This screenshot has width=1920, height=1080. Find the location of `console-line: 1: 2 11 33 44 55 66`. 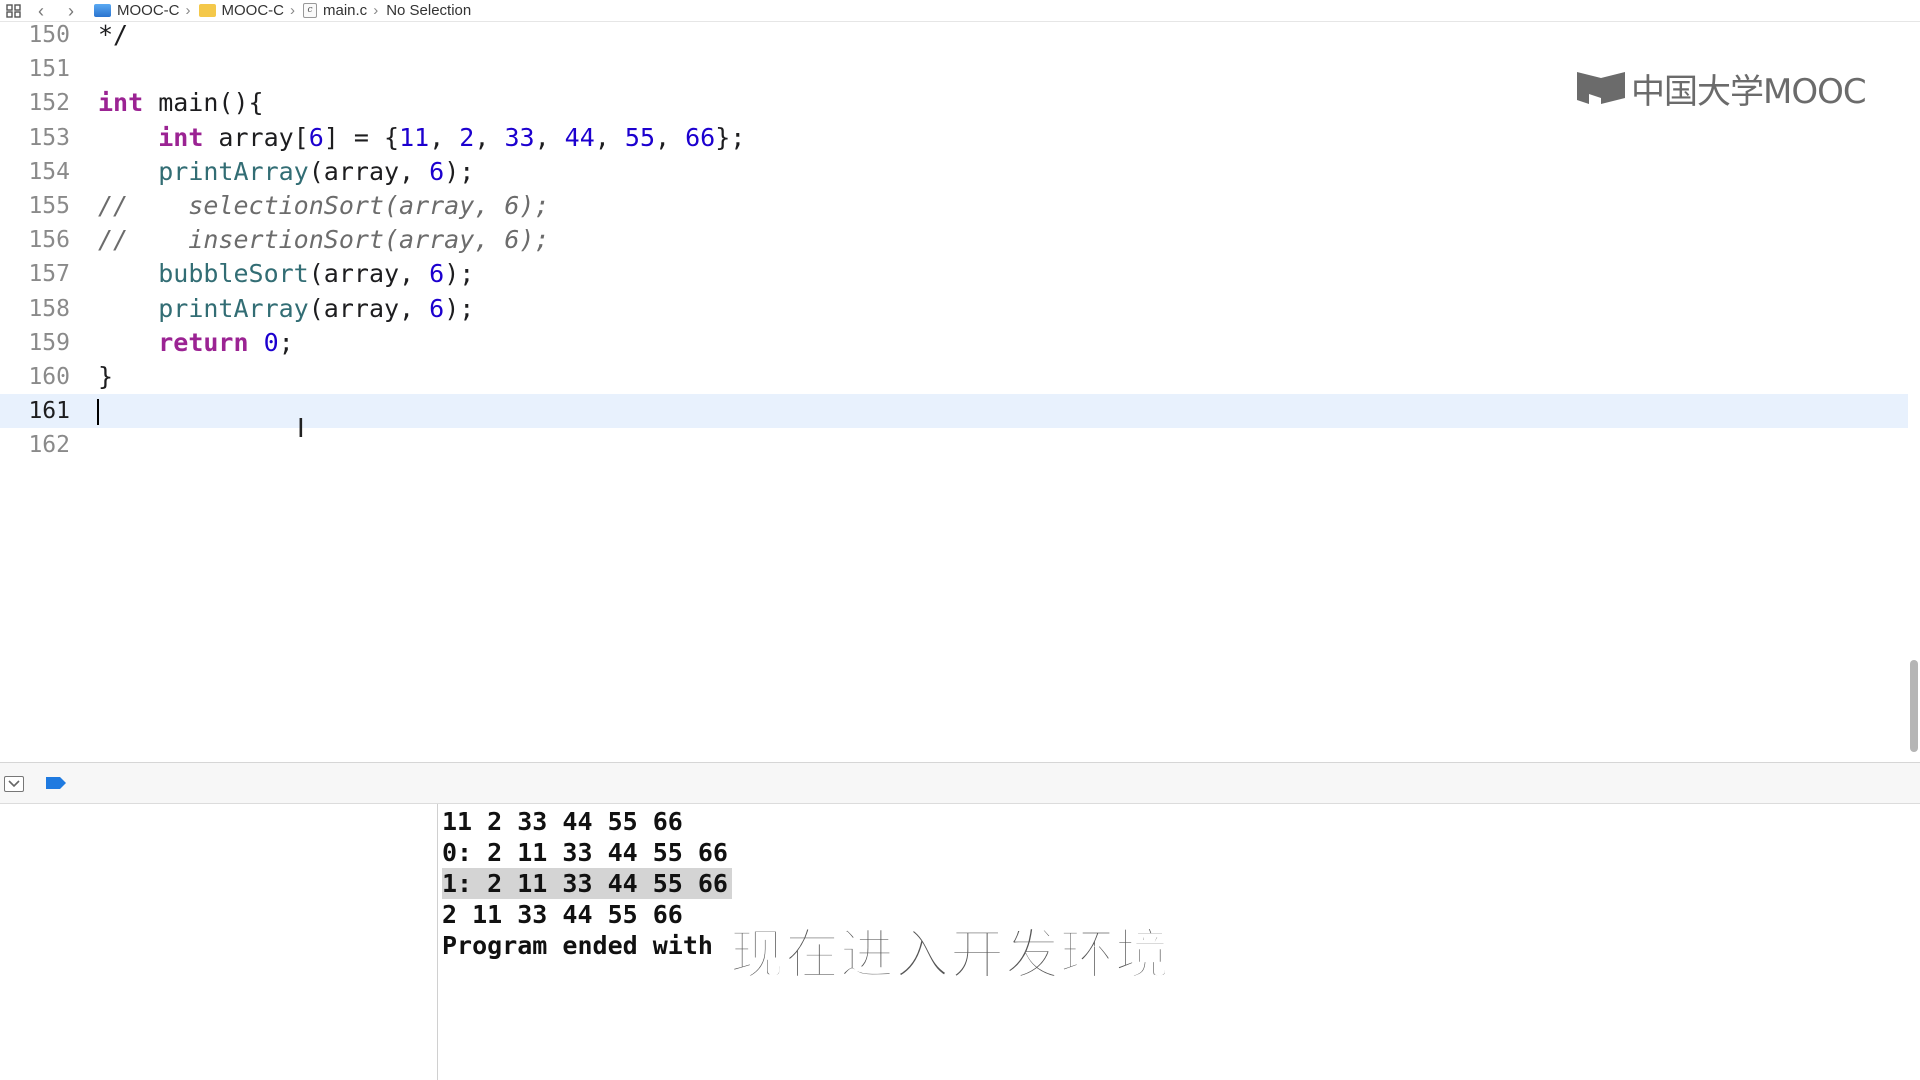

console-line: 1: 2 11 33 44 55 66 is located at coordinates (587, 883).